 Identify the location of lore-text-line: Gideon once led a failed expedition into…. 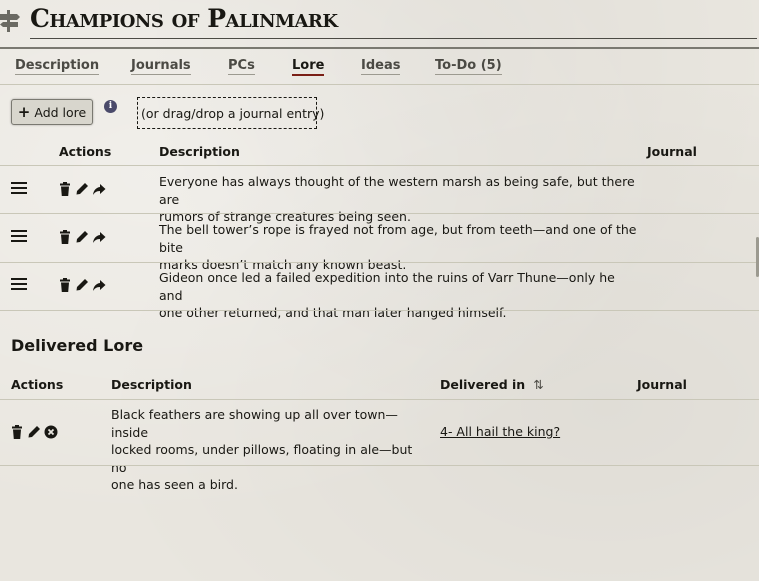
(387, 286).